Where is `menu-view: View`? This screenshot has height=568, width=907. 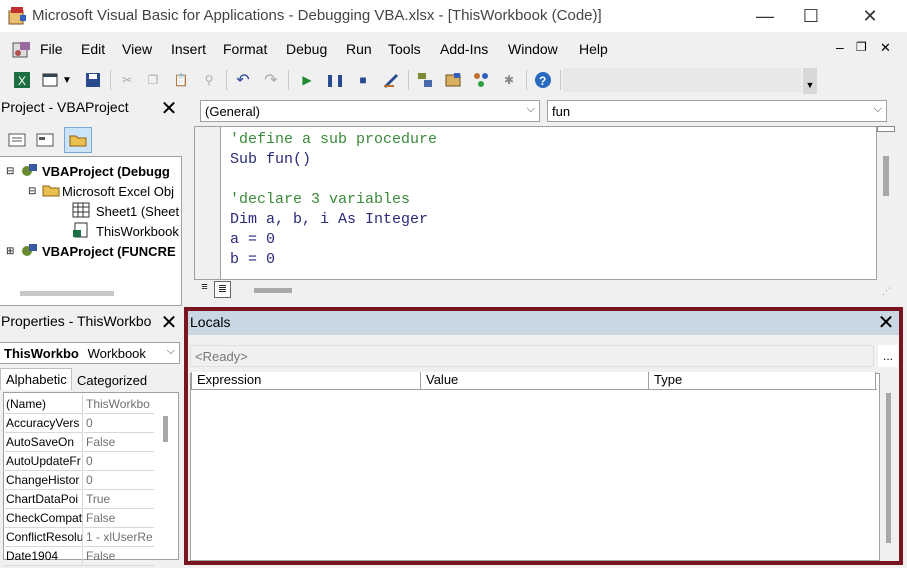
menu-view: View is located at coordinates (137, 49).